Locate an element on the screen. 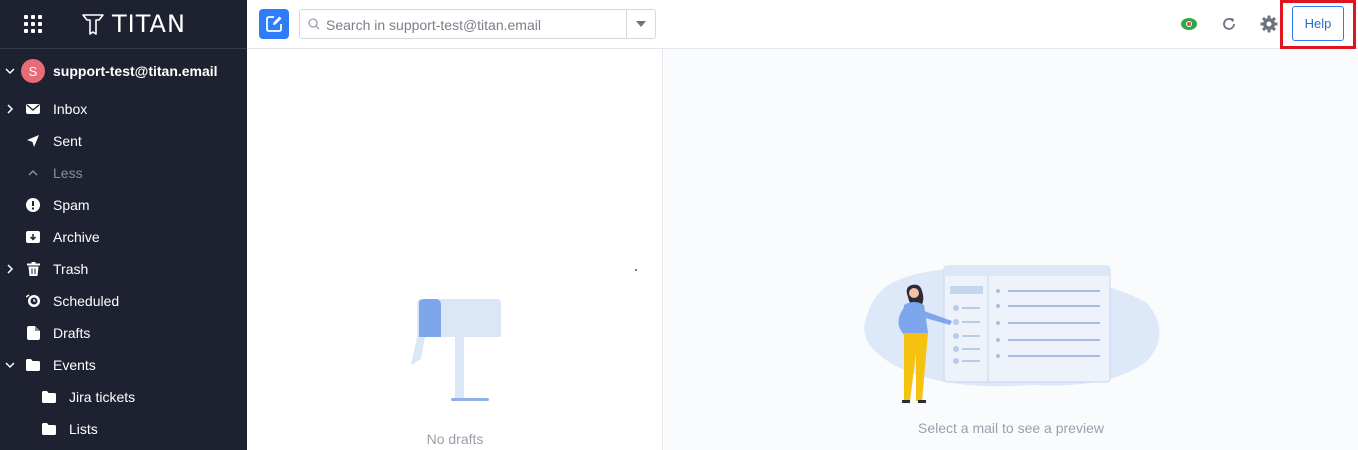 This screenshot has height=450, width=1358. preview-illustration is located at coordinates (1012, 334).